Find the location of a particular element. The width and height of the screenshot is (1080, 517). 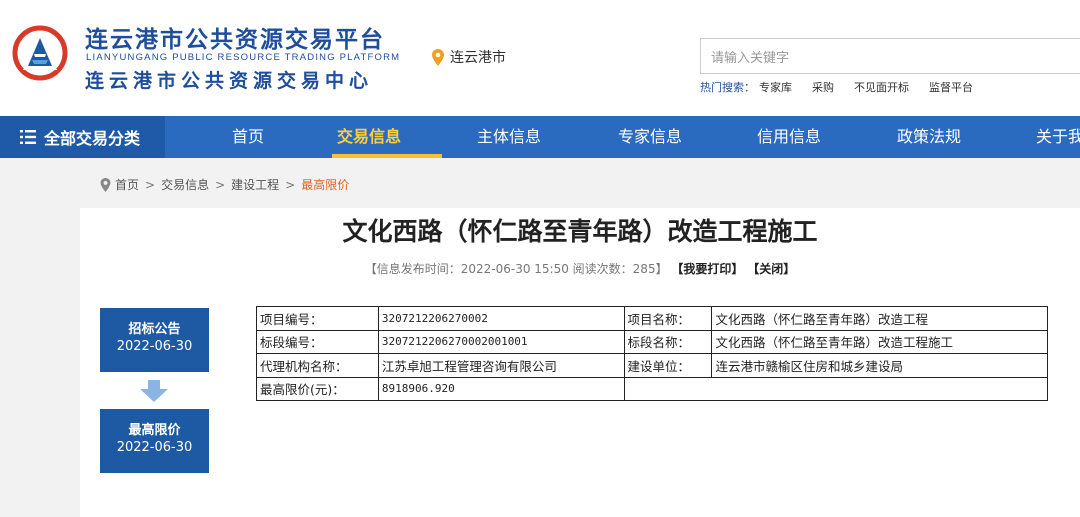

nav-item-home: 首页 is located at coordinates (248, 137).